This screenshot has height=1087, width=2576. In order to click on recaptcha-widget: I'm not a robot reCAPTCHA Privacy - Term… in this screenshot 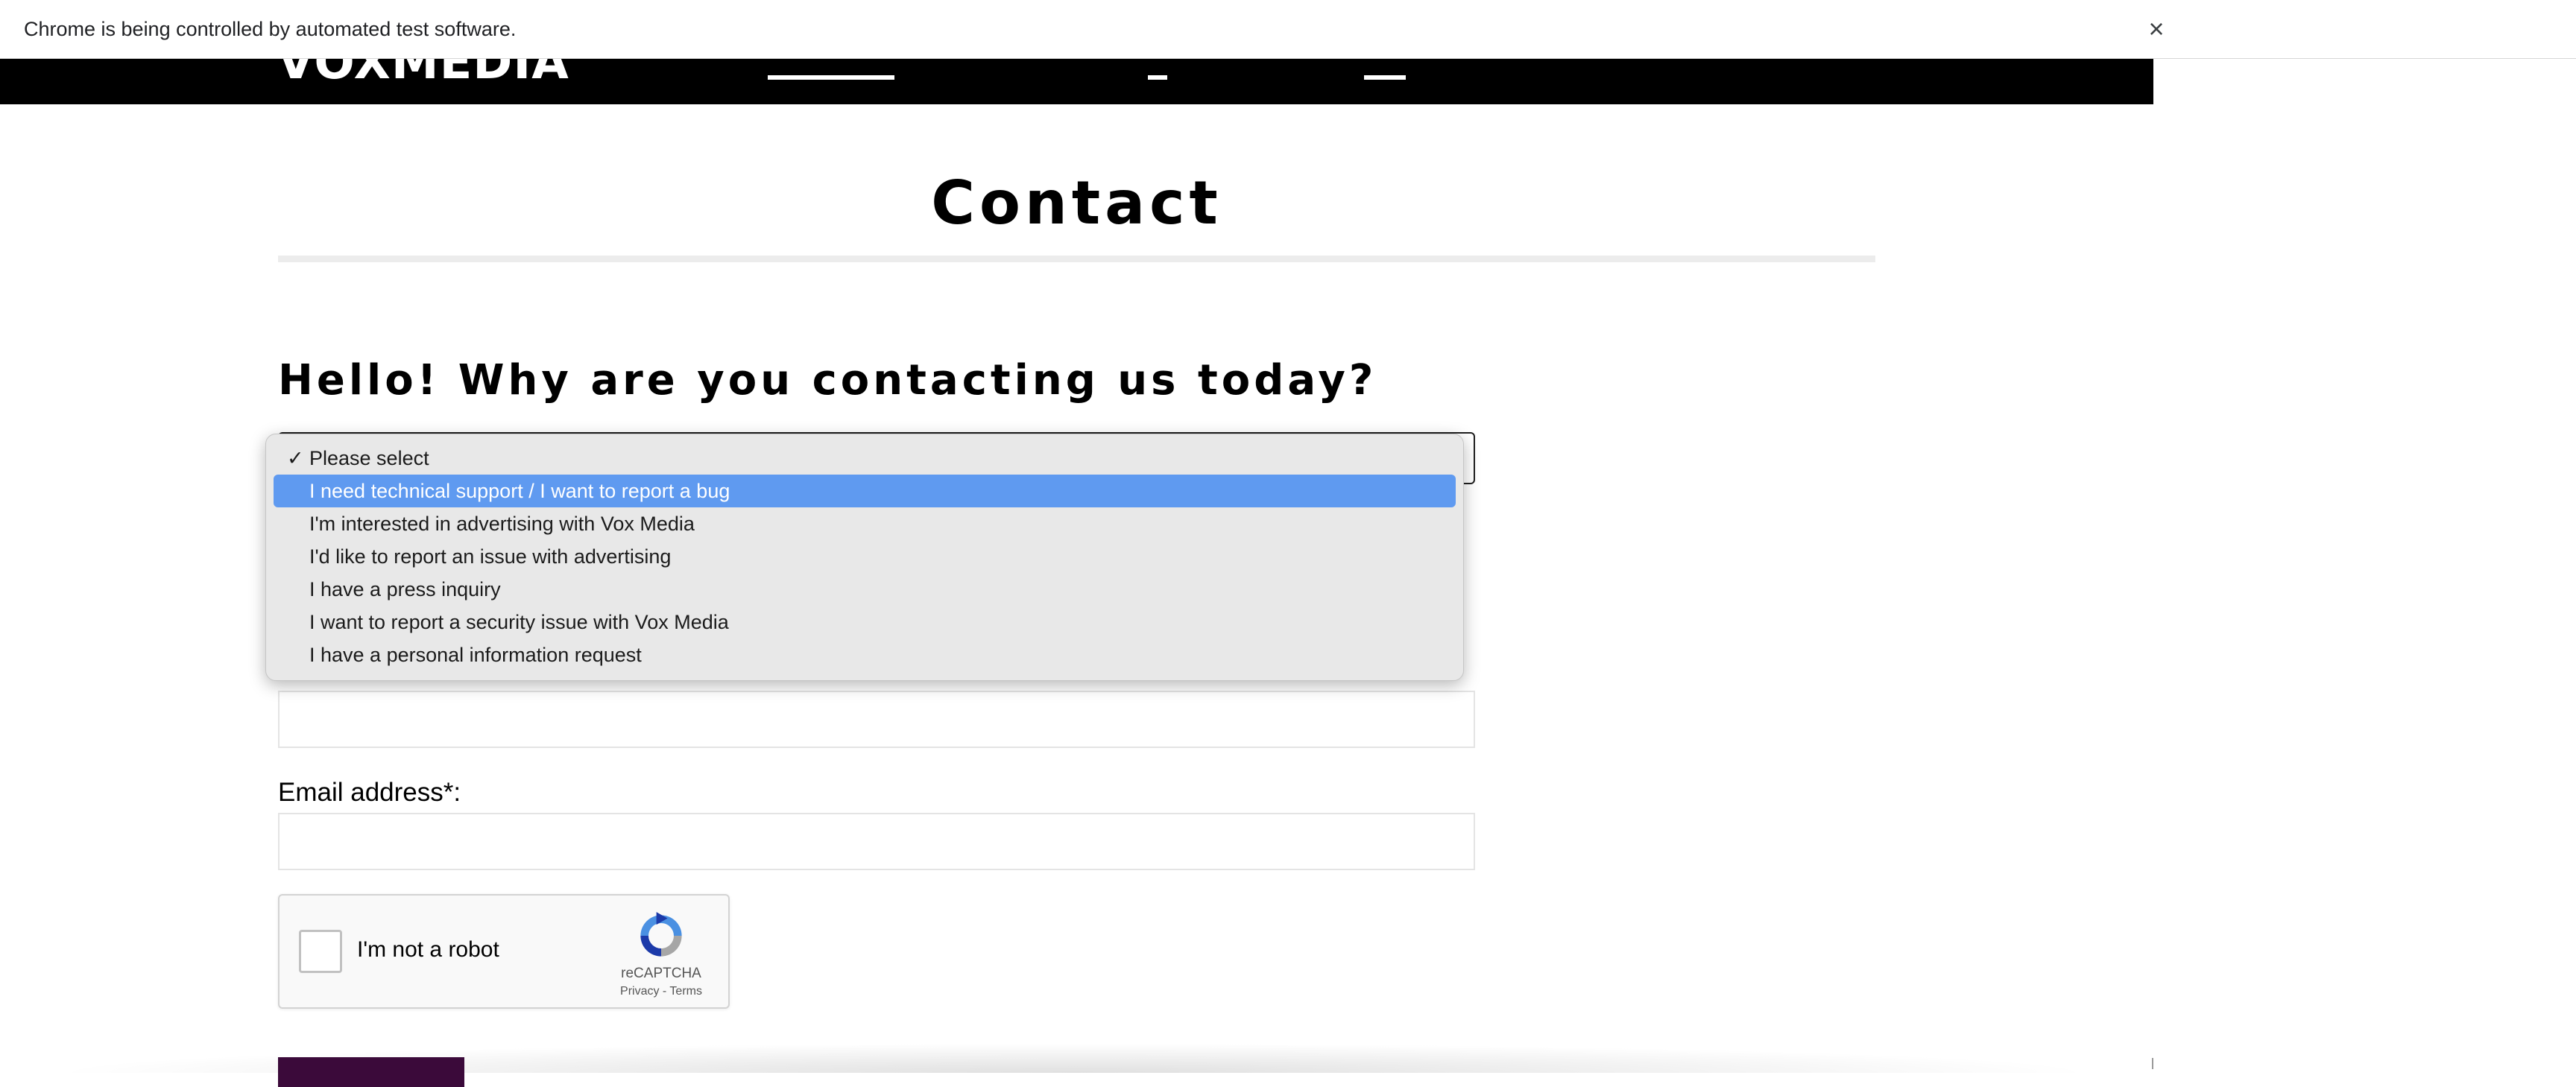, I will do `click(504, 951)`.